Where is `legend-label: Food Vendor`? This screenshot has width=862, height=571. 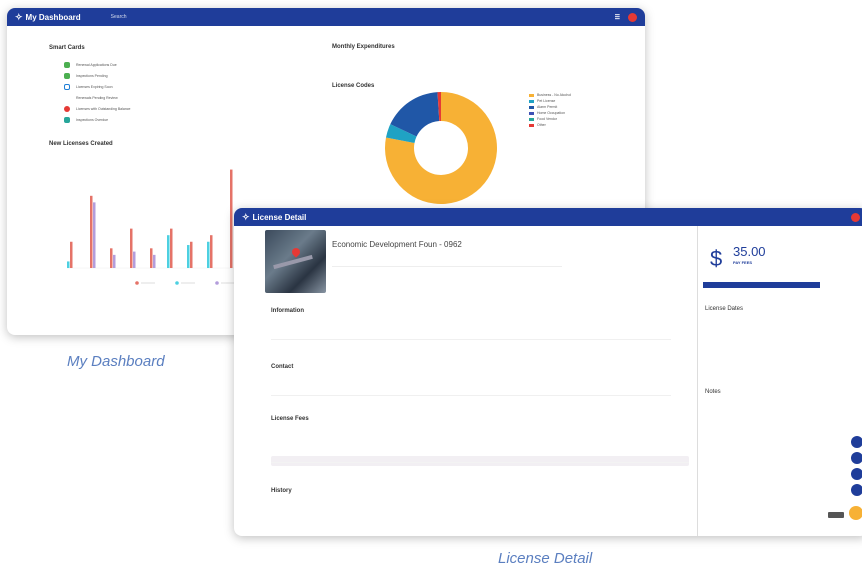 legend-label: Food Vendor is located at coordinates (547, 119).